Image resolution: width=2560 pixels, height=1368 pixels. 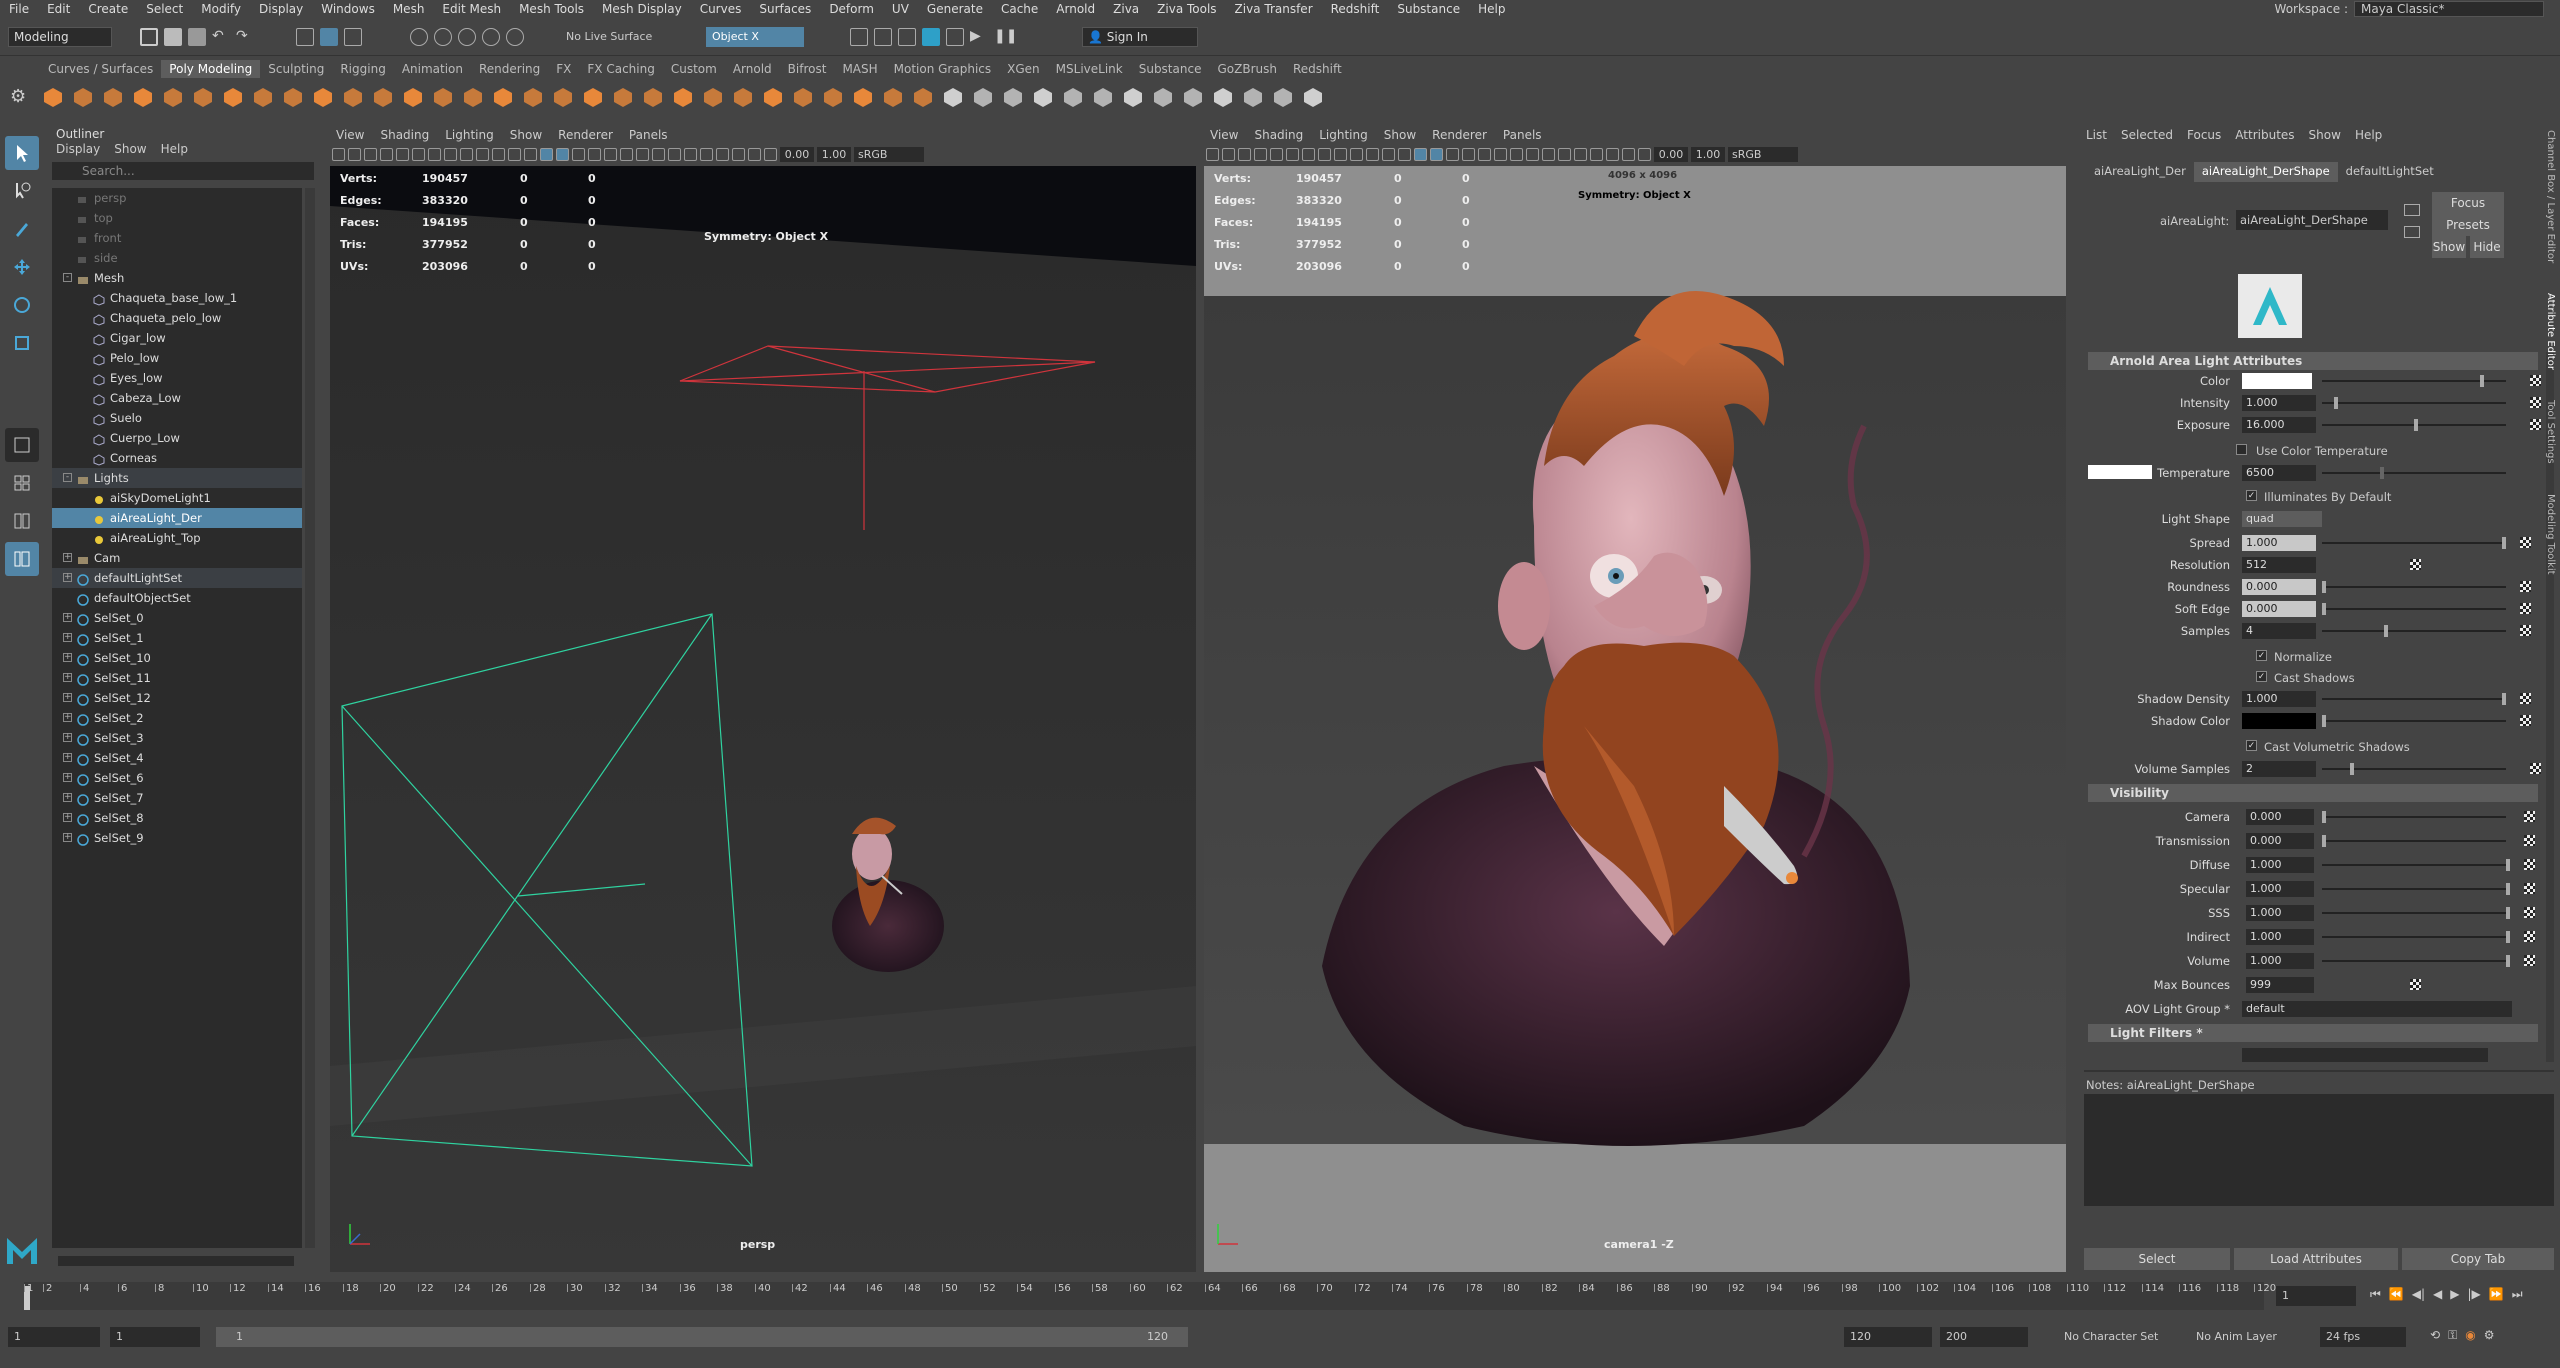 I want to click on outliner-item-selset-6: + SelSet_6, so click(x=177, y=778).